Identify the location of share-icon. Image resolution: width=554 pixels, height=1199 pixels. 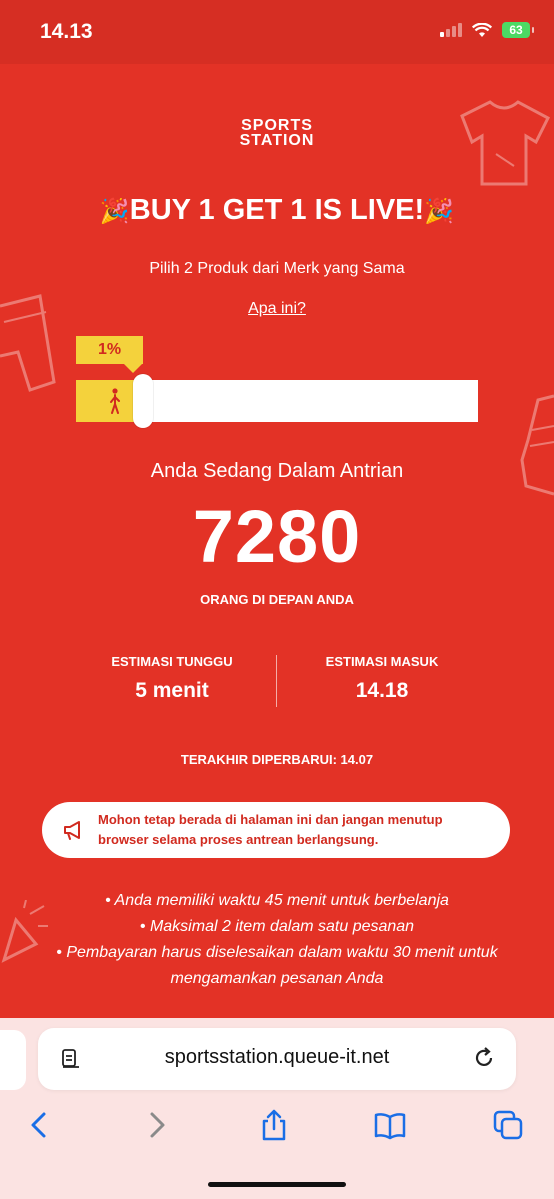
(274, 1125).